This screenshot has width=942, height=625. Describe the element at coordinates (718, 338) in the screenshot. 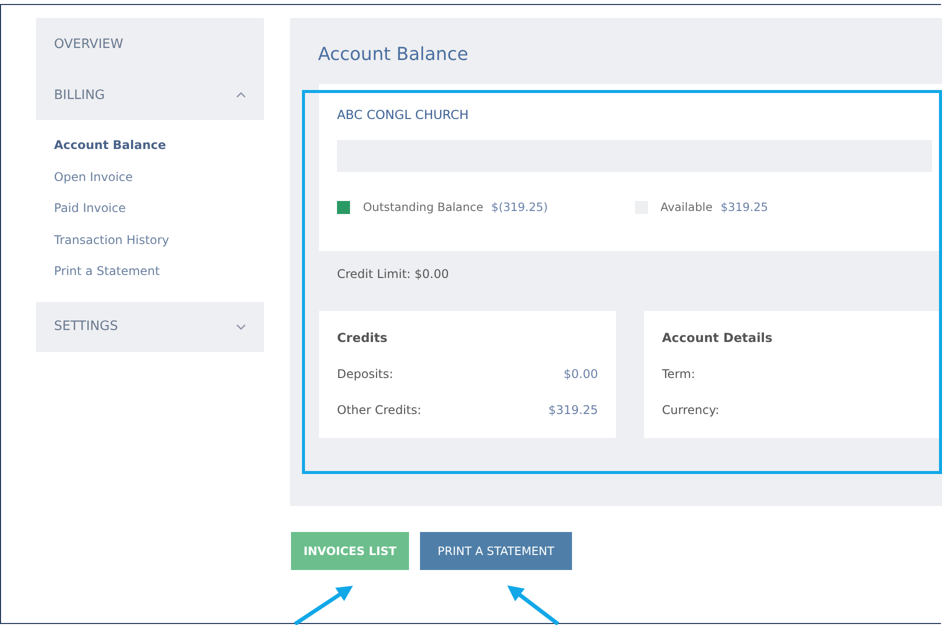

I see `card-title: Account Details` at that location.